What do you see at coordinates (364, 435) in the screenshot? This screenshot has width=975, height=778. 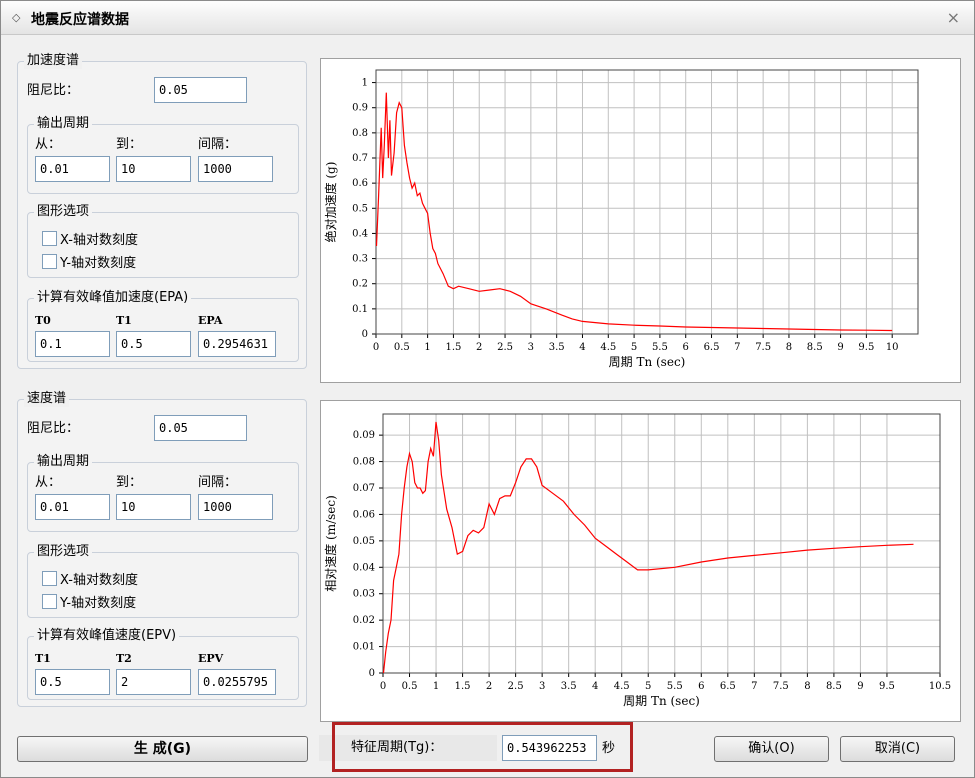 I see `y-tick-label: 0.09` at bounding box center [364, 435].